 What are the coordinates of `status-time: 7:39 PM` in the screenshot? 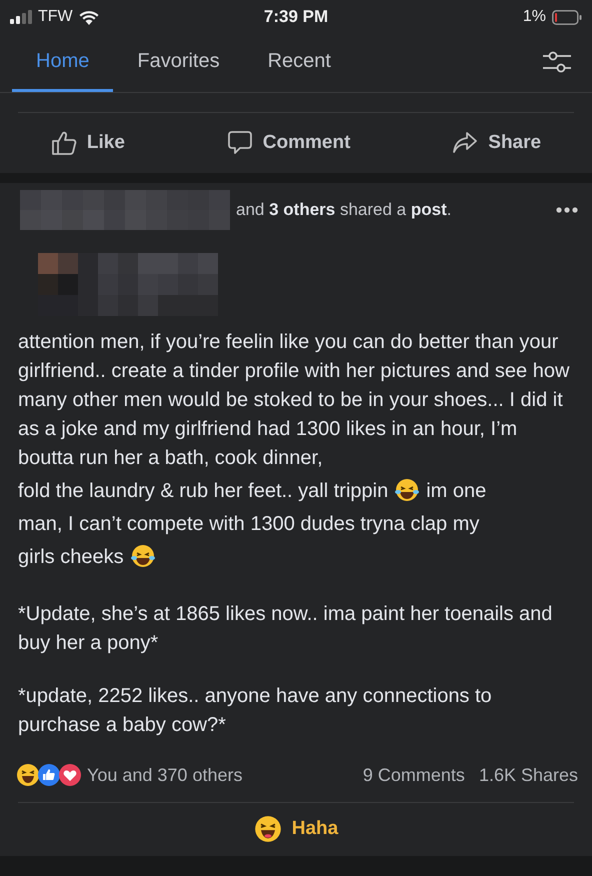 It's located at (296, 17).